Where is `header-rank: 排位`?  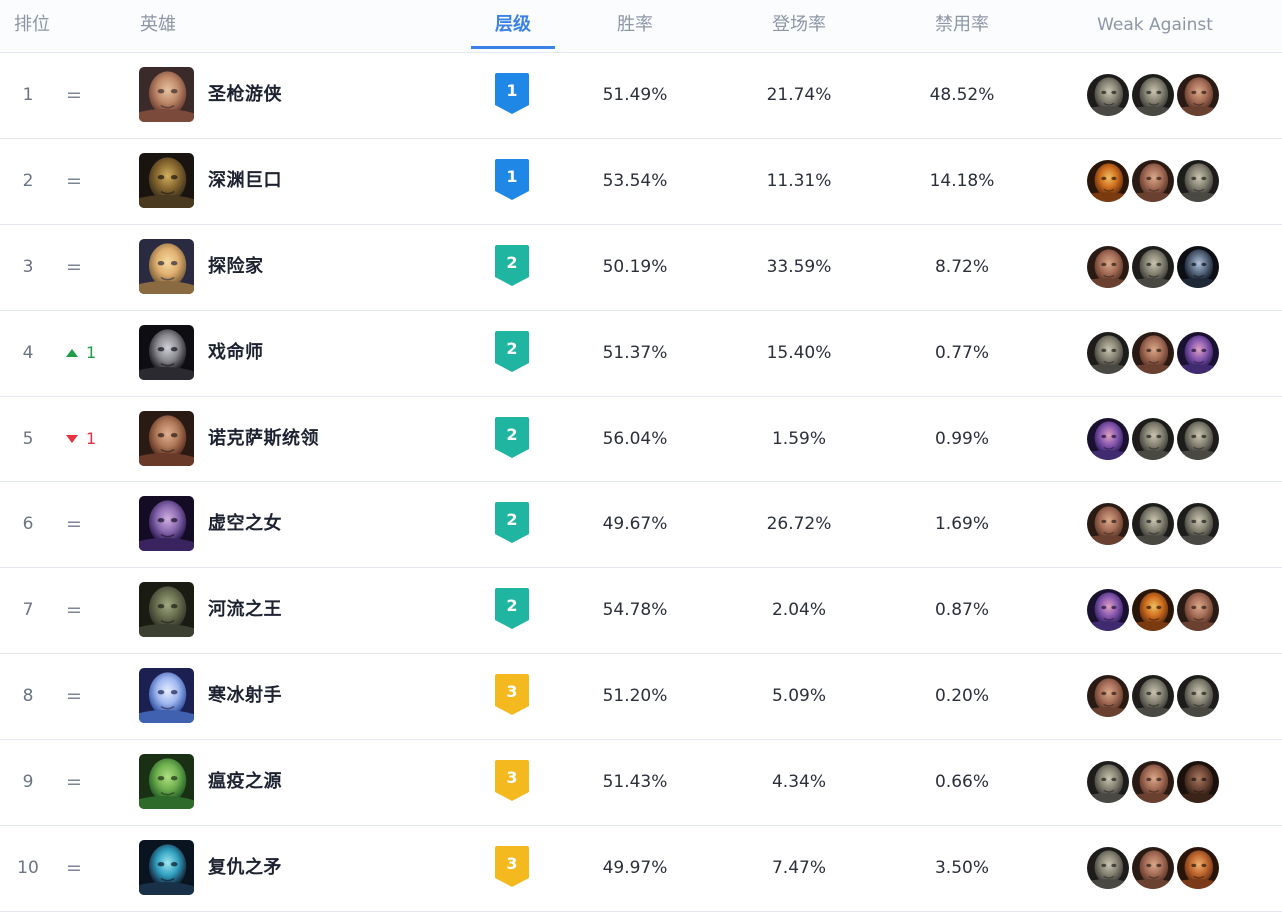 header-rank: 排位 is located at coordinates (32, 26).